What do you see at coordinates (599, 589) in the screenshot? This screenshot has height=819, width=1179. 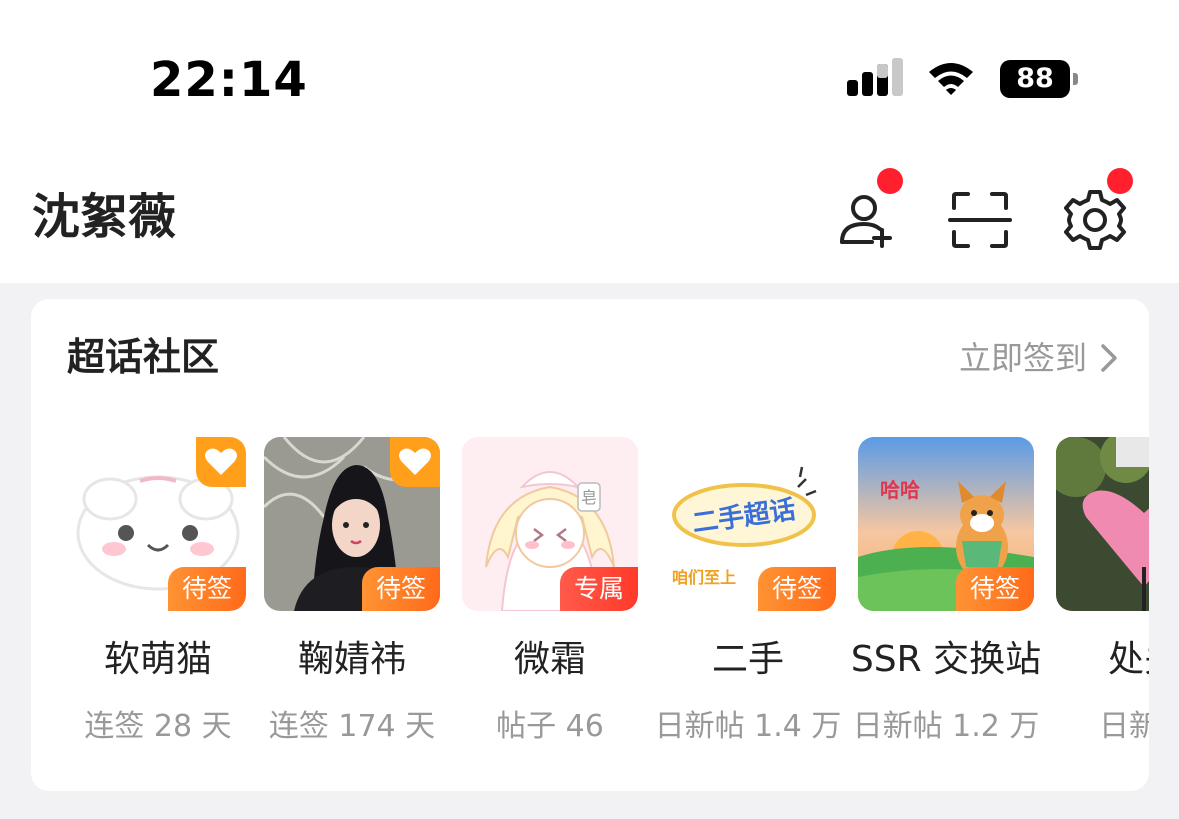 I see `status-tag: 专属` at bounding box center [599, 589].